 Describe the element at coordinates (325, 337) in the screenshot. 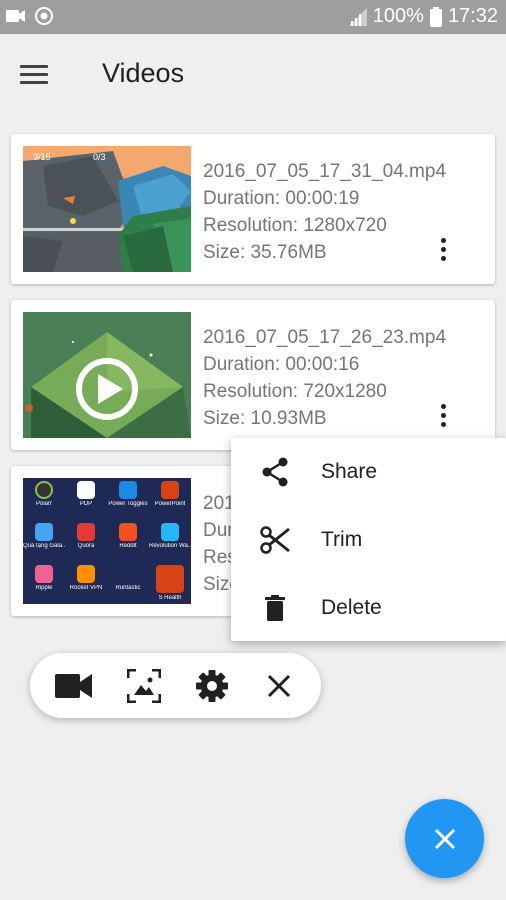

I see `video-filename: 2016_07_05_17_26_23.mp4` at that location.